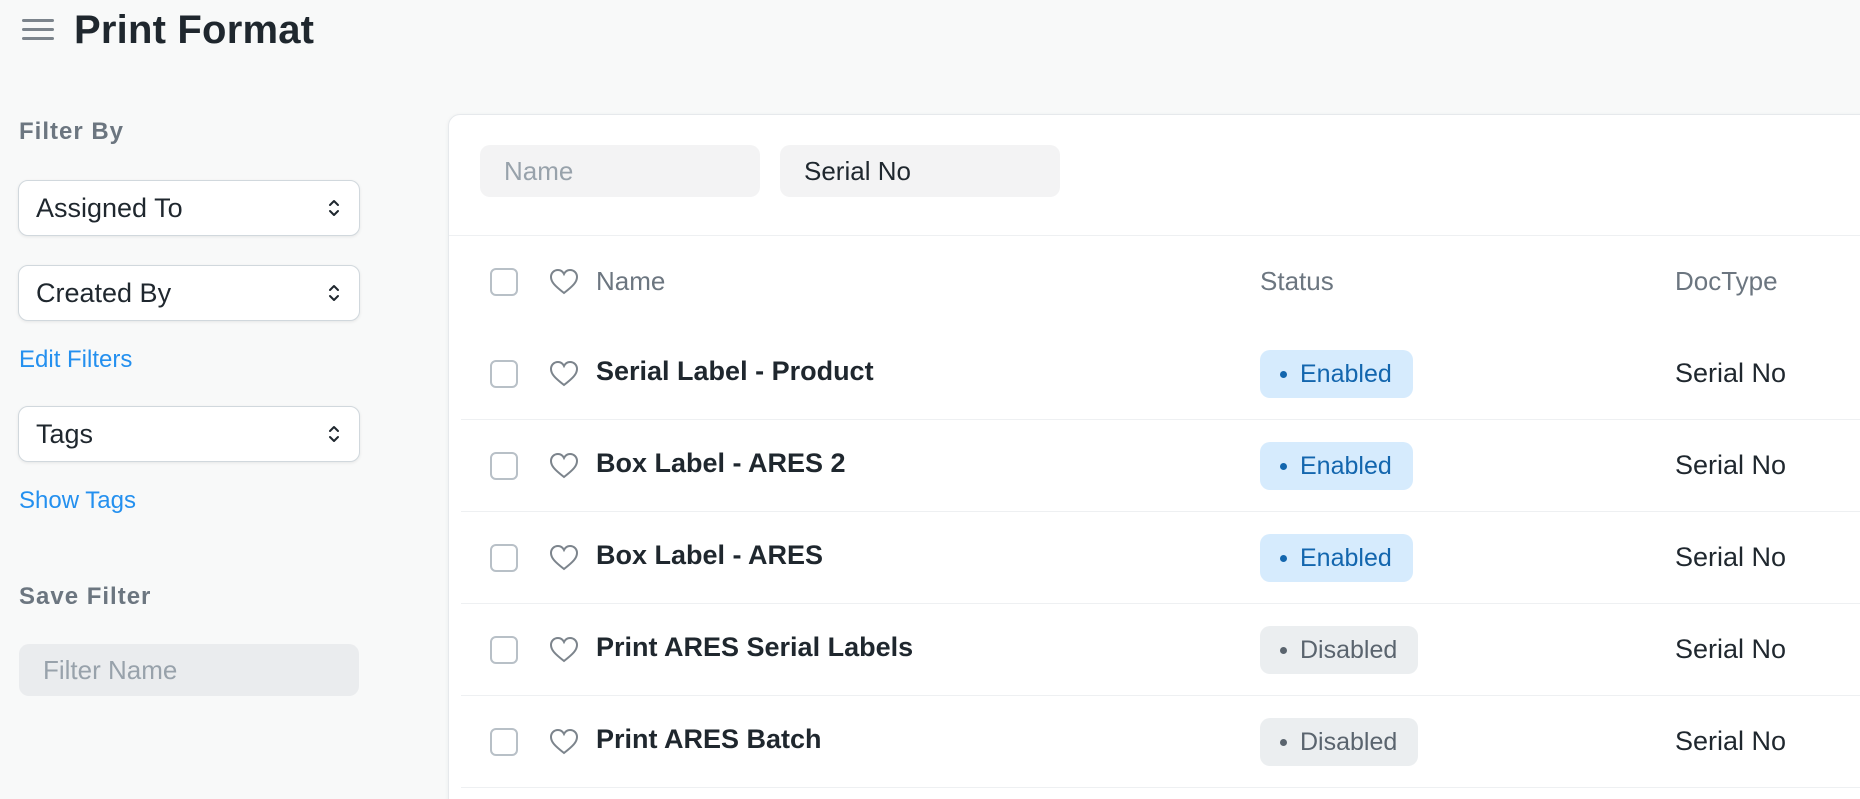 The height and width of the screenshot is (799, 1860). I want to click on assigned-to-label: Assigned To, so click(109, 208).